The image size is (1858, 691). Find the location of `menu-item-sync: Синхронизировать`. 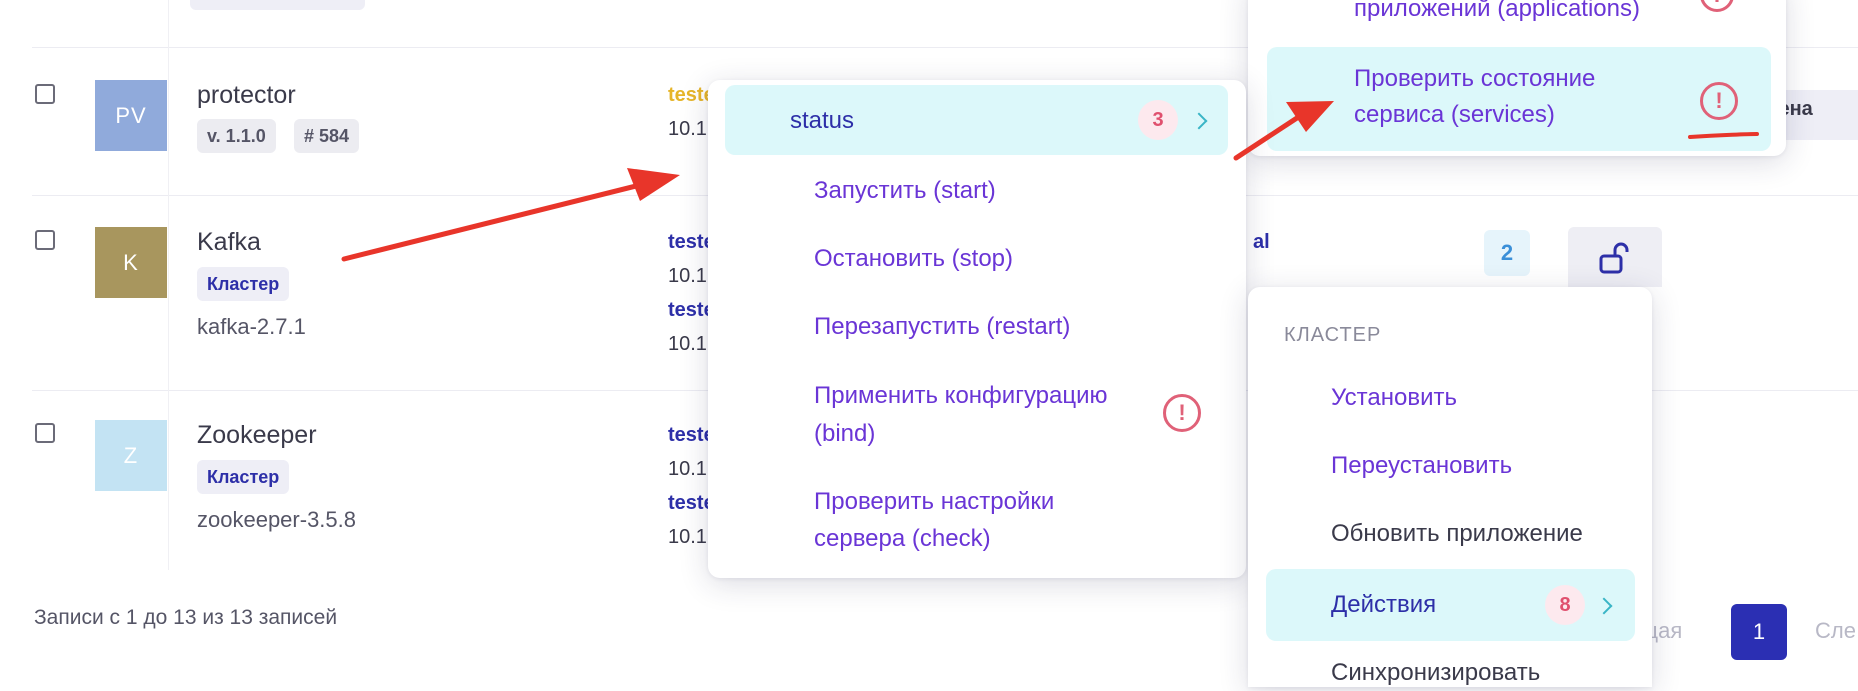

menu-item-sync: Синхронизировать is located at coordinates (1435, 672).